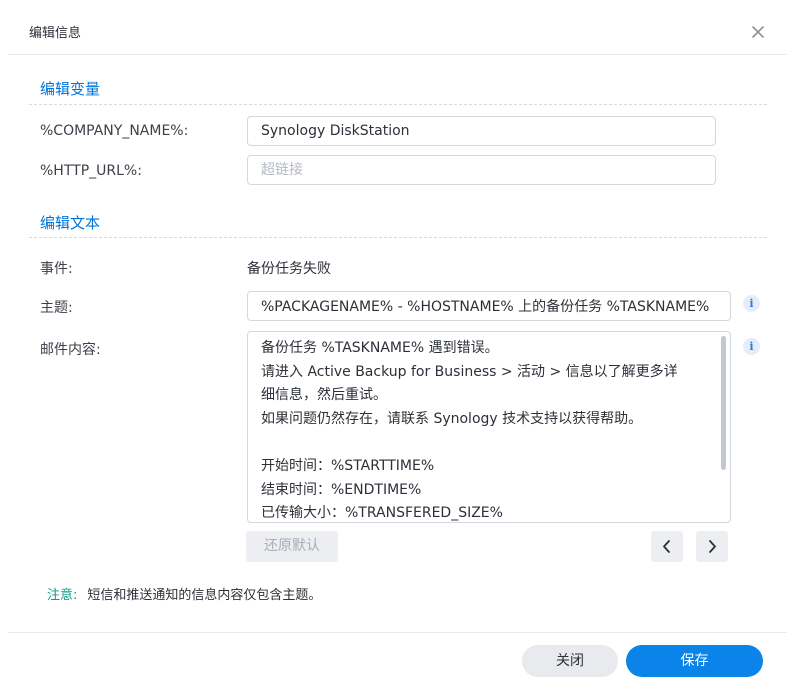 This screenshot has height=696, width=795. I want to click on subject-input, so click(489, 306).